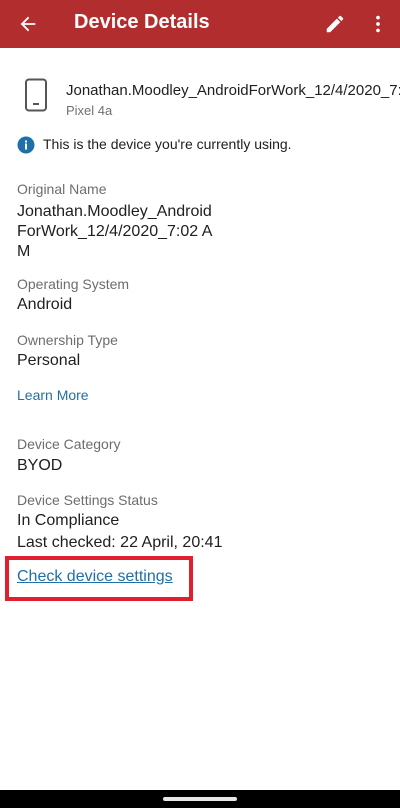  I want to click on more-options-button, so click(378, 24).